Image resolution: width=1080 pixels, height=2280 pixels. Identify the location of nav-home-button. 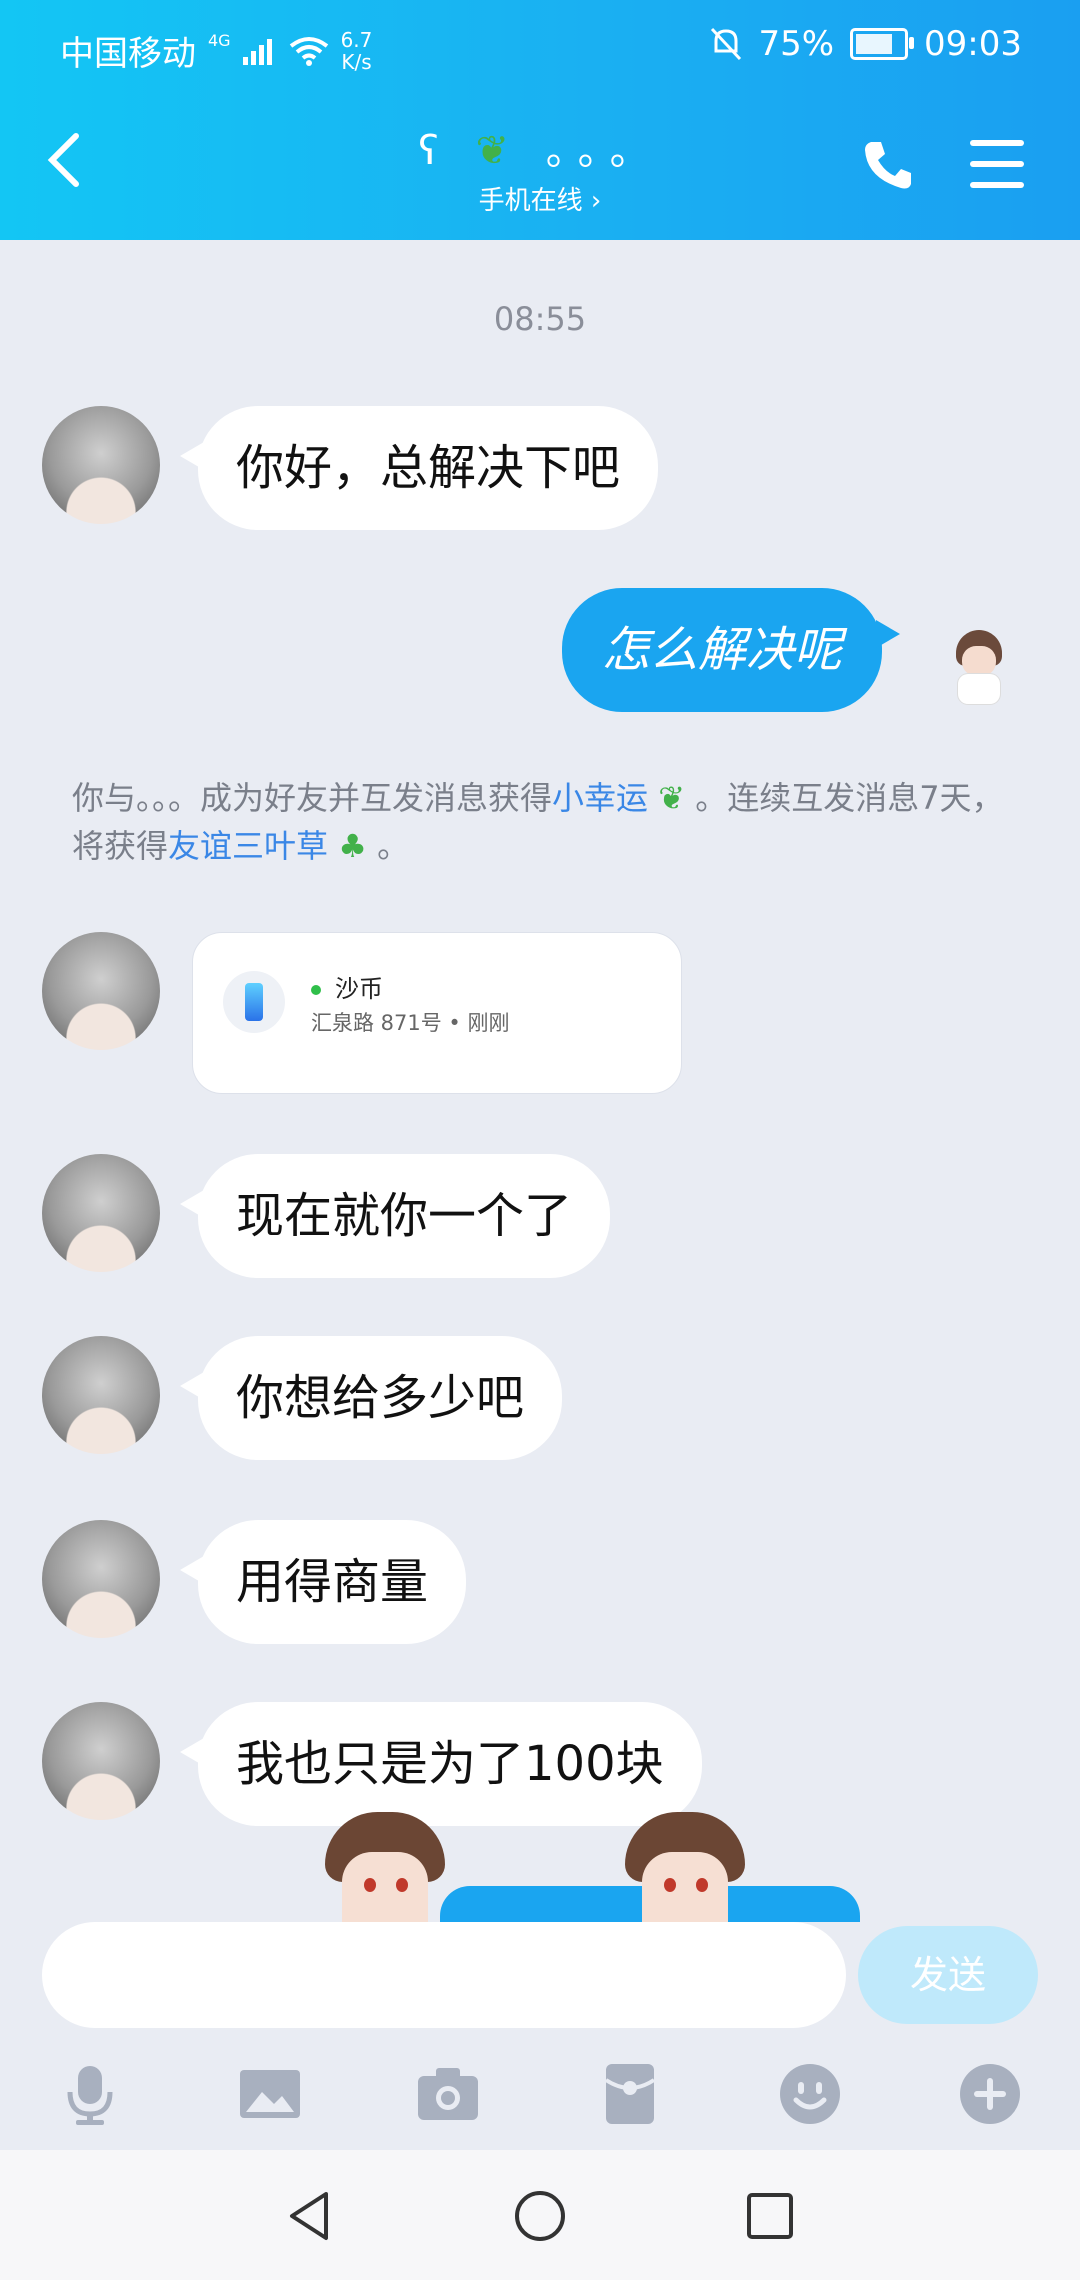
(540, 2216).